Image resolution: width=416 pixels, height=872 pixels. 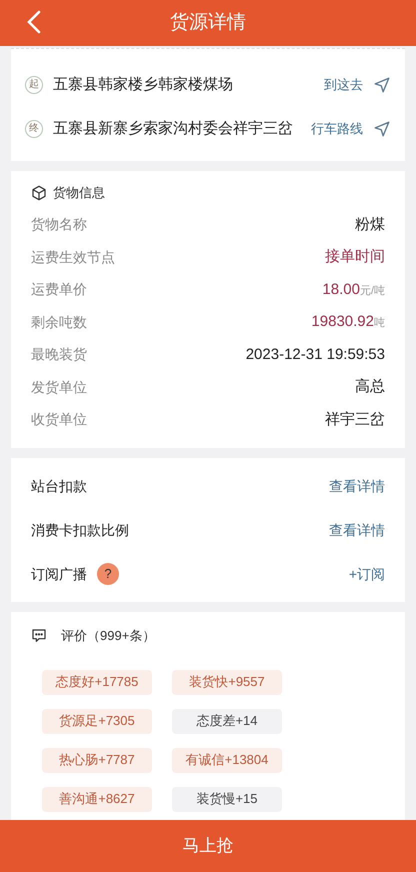 What do you see at coordinates (39, 192) in the screenshot?
I see `box-icon` at bounding box center [39, 192].